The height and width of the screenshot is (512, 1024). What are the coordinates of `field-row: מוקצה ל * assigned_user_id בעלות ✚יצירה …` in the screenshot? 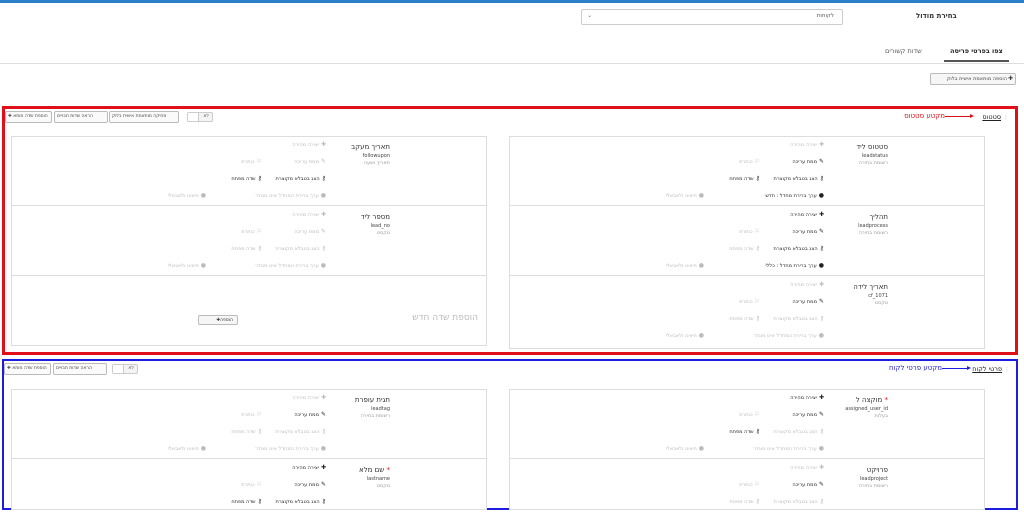 It's located at (747, 424).